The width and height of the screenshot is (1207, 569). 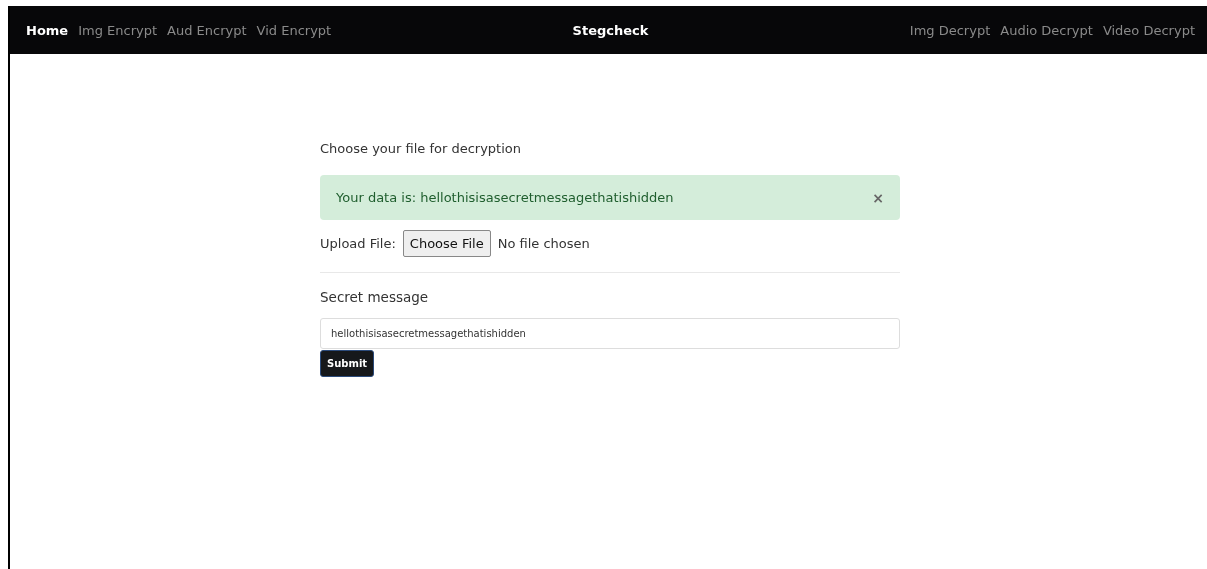 What do you see at coordinates (47, 30) in the screenshot?
I see `nav-link: Home` at bounding box center [47, 30].